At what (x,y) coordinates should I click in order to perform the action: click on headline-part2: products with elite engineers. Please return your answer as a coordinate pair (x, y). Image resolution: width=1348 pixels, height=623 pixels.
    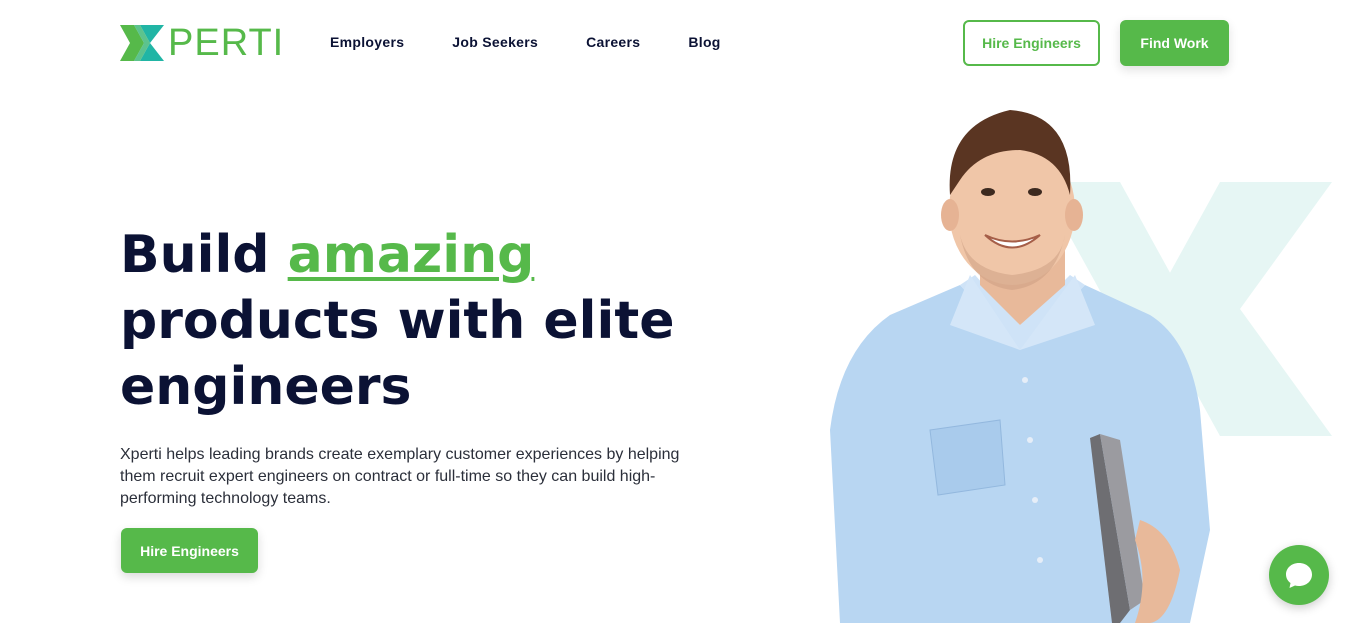
    Looking at the image, I should click on (397, 354).